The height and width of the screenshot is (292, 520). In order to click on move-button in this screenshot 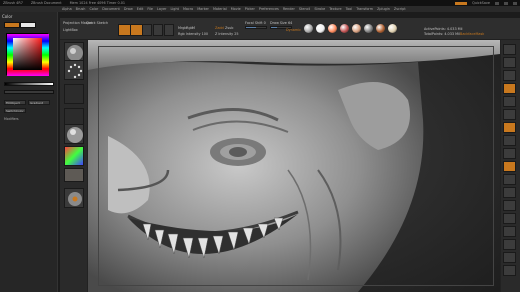, I will do `click(147, 30)`.